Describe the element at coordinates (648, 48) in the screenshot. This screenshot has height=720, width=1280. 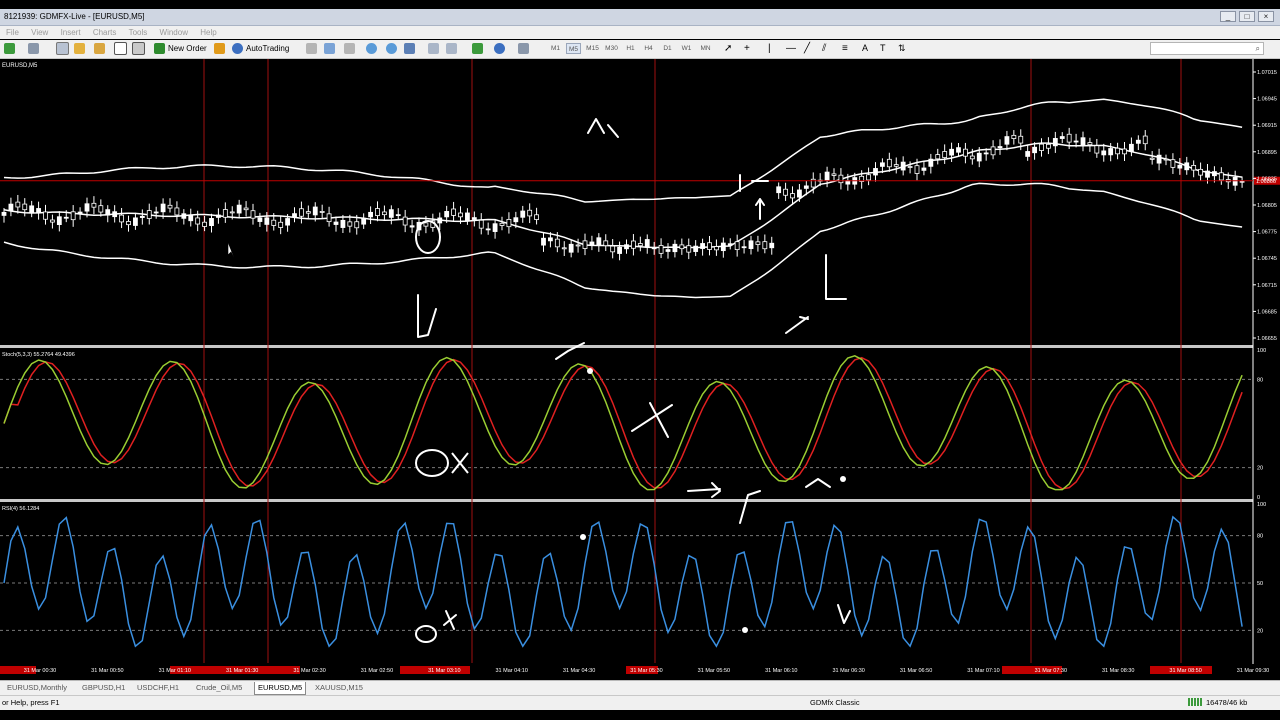
I see `timeframe-h4: H4` at that location.